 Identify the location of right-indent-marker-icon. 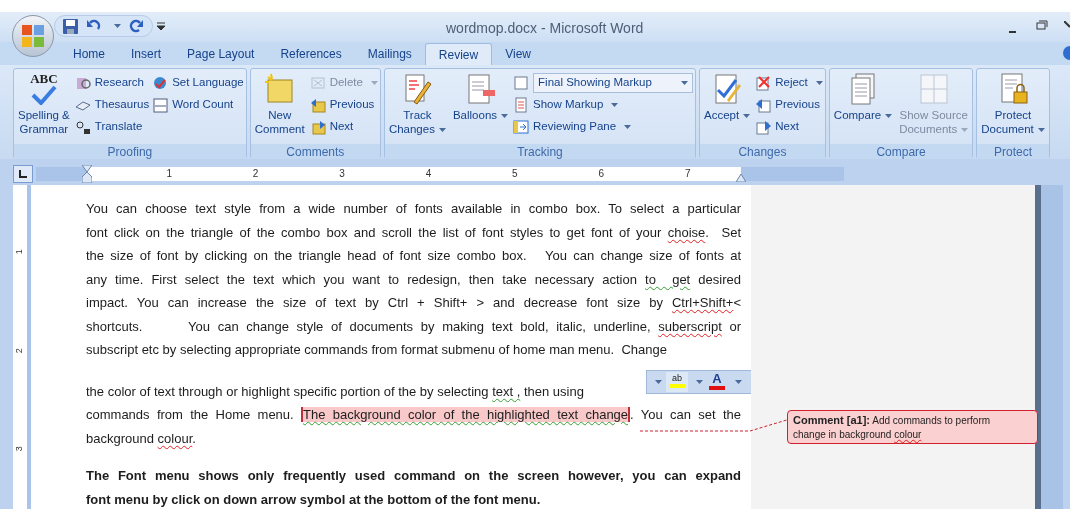
(741, 178).